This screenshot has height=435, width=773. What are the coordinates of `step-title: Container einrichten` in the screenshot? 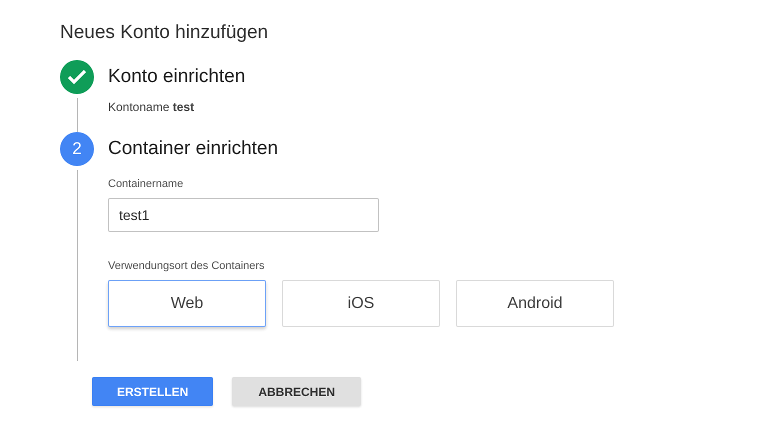 It's located at (194, 149).